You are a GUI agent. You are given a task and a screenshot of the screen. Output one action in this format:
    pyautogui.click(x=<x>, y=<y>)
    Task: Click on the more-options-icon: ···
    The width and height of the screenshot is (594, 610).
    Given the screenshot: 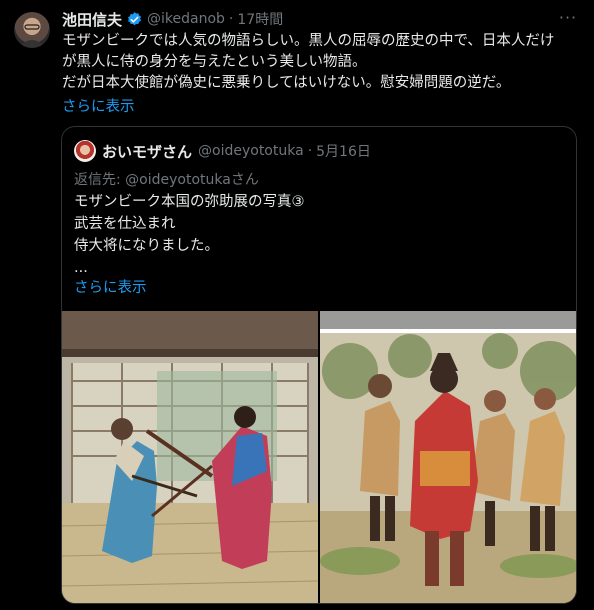 What is the action you would take?
    pyautogui.click(x=568, y=18)
    